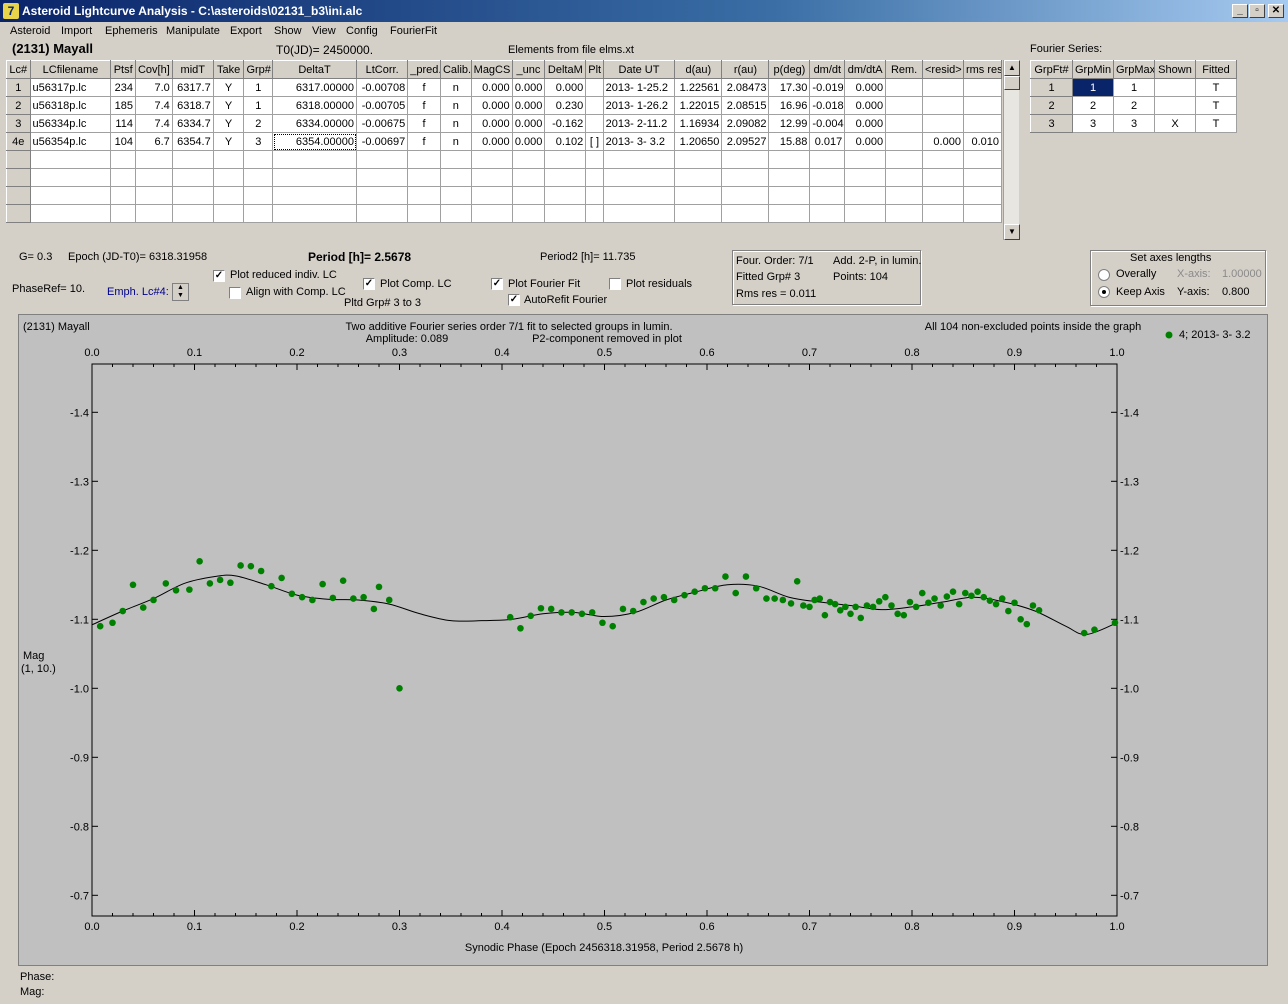 The height and width of the screenshot is (1004, 1288). Describe the element at coordinates (528, 69) in the screenshot. I see `lc-col-header: _unc` at that location.